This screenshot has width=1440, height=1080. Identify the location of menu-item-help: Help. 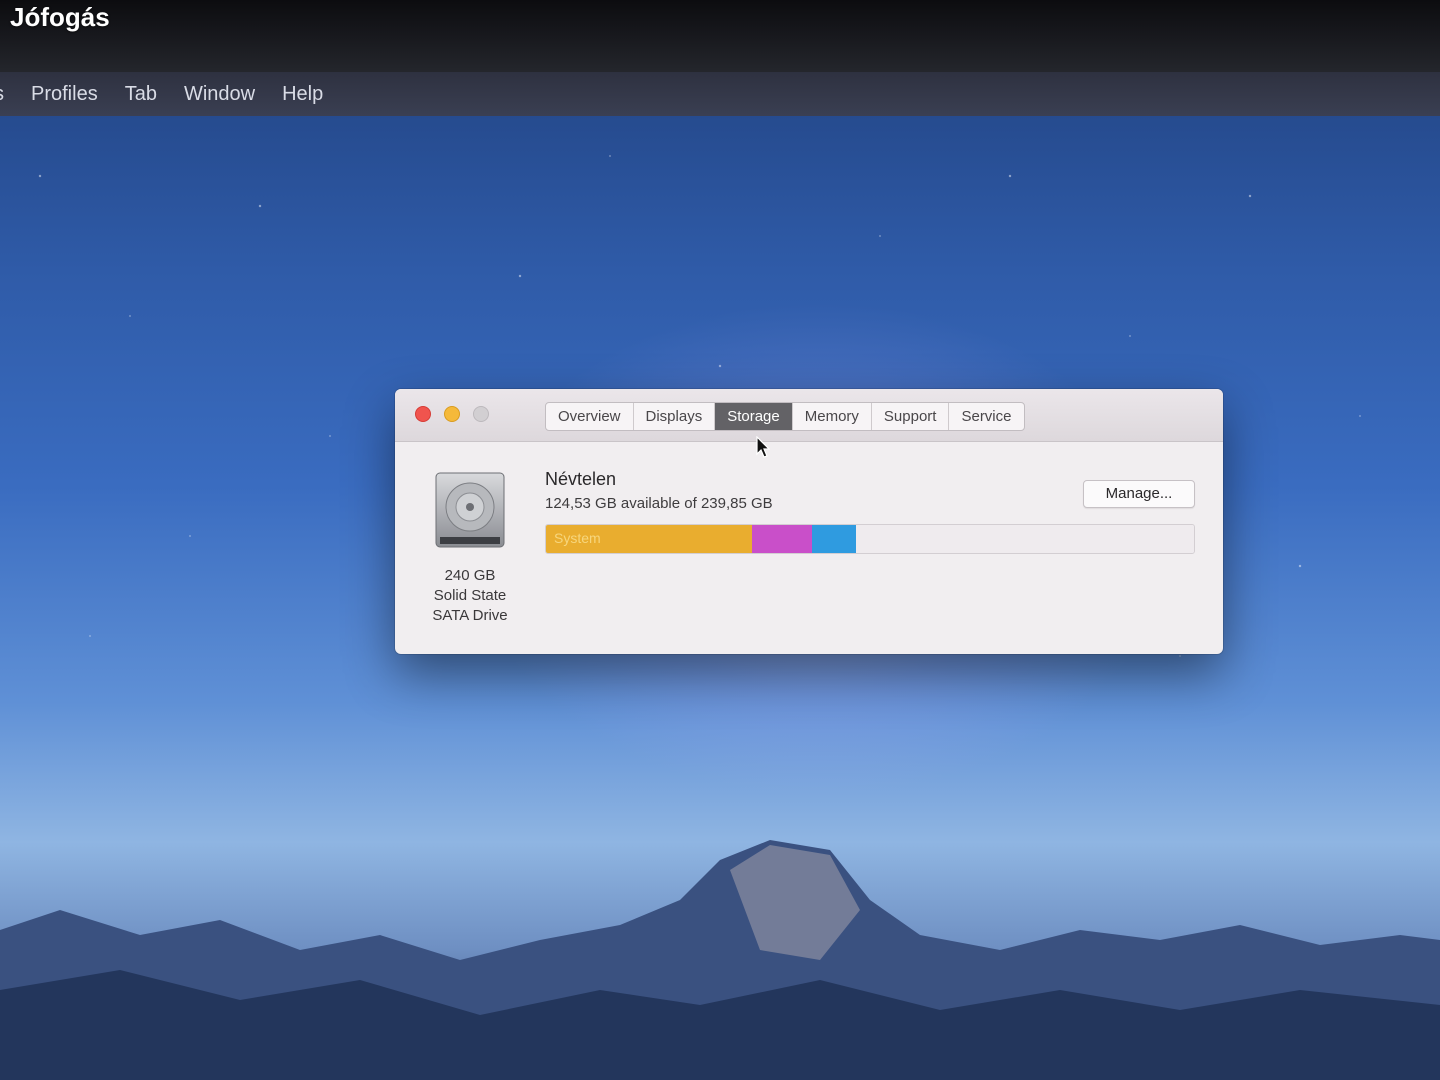
(302, 94).